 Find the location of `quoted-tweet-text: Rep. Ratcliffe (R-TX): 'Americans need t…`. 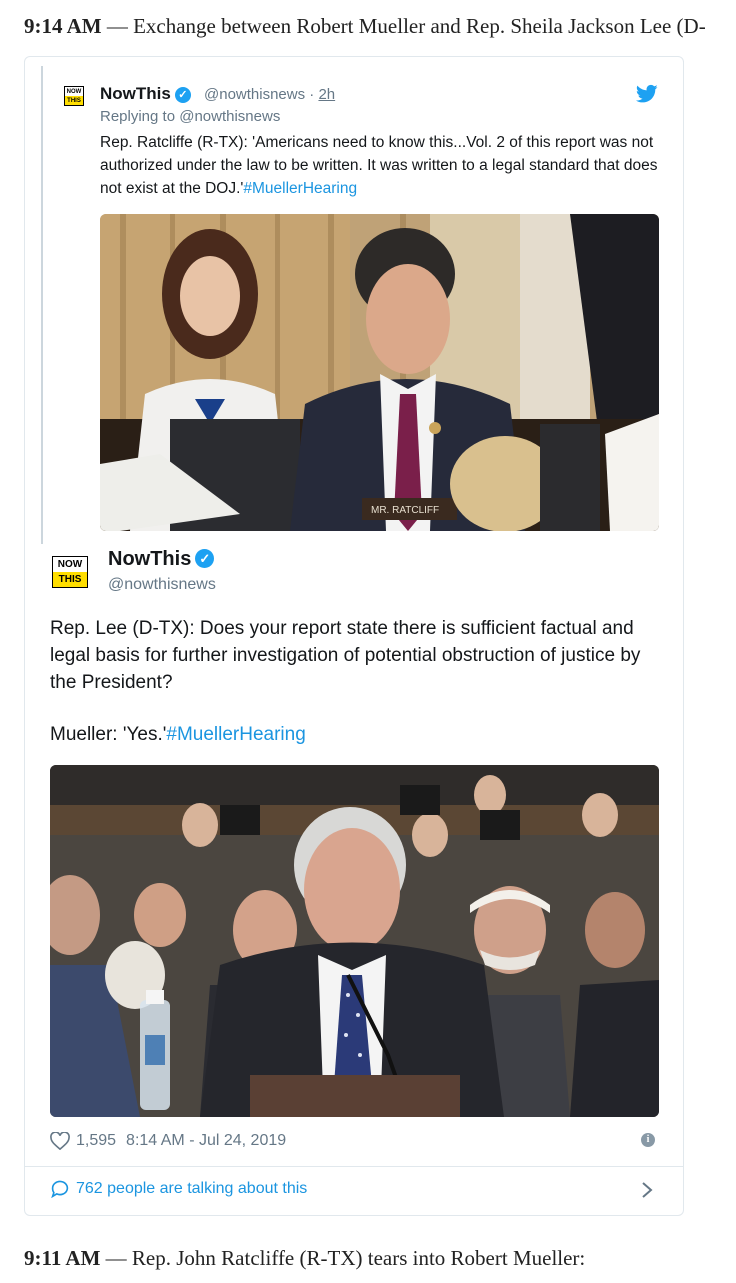

quoted-tweet-text: Rep. Ratcliffe (R-TX): 'Americans need t… is located at coordinates (380, 165).